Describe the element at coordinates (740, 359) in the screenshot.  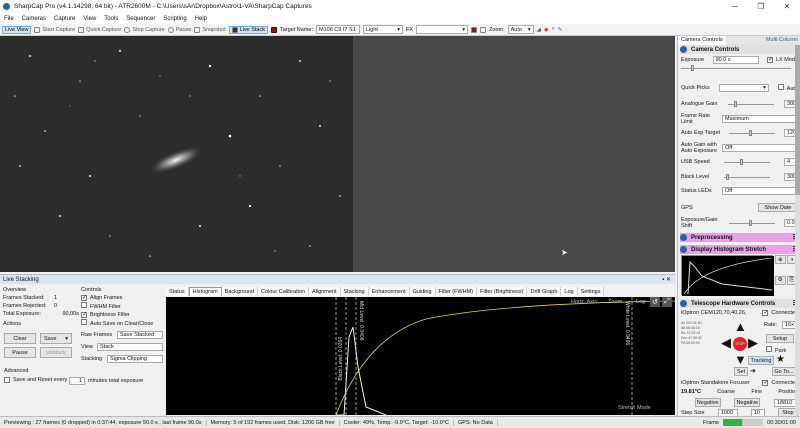
I see `arrow-down-icon: ▼` at that location.